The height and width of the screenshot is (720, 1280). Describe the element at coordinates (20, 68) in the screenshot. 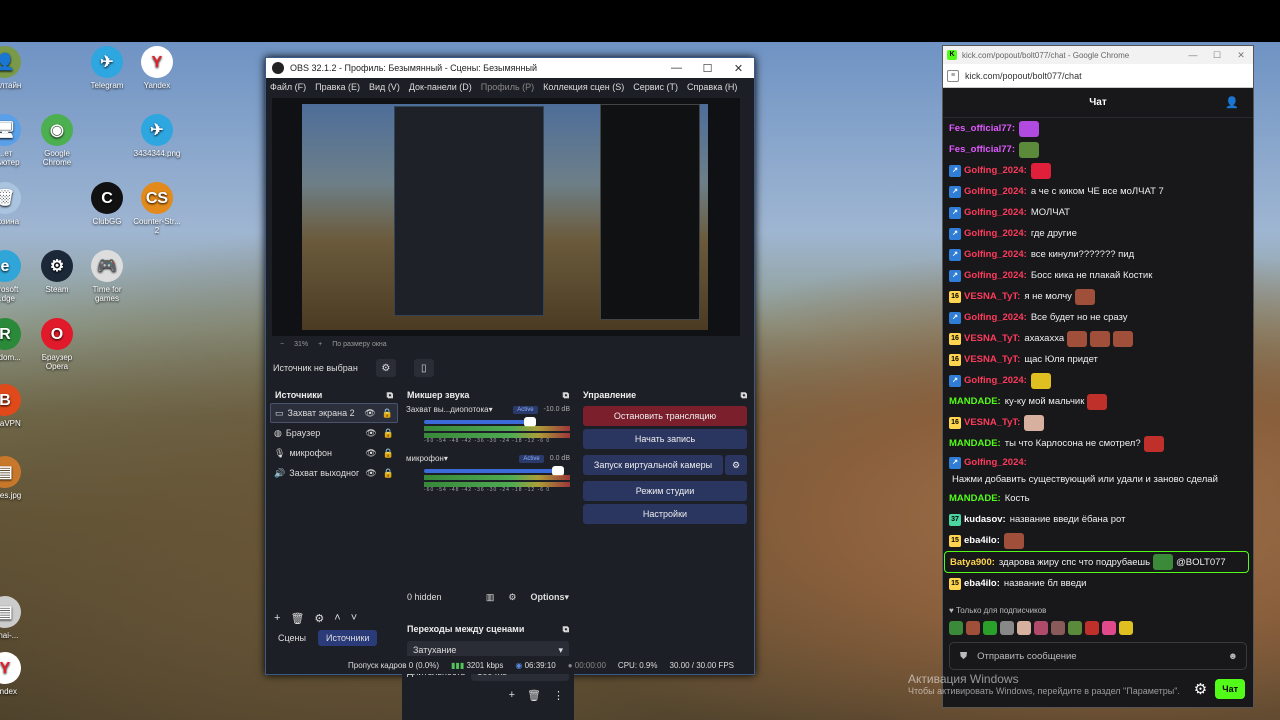

I see `desktop-icon: 👤 ...алтайн` at that location.